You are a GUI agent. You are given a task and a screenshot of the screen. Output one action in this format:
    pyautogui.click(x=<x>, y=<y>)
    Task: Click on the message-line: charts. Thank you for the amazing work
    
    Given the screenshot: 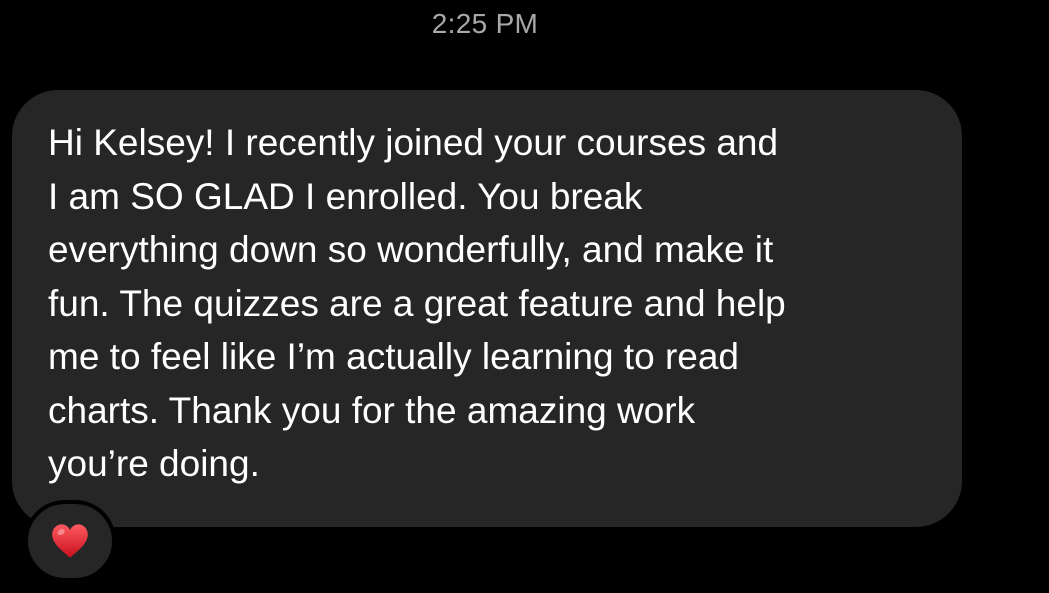 What is the action you would take?
    pyautogui.click(x=372, y=410)
    